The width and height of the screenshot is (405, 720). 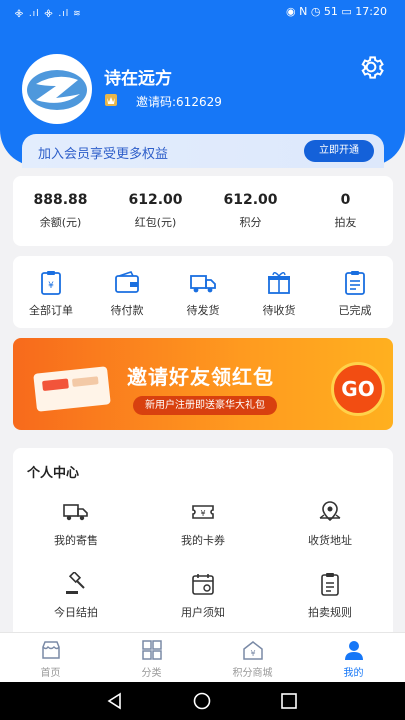 I want to click on person-icon, so click(x=353, y=650).